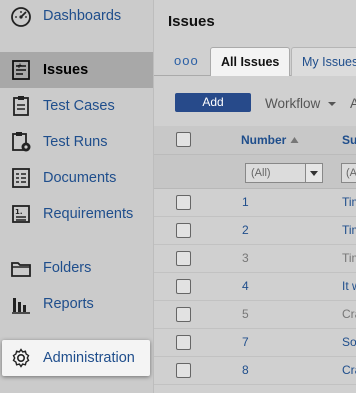 The height and width of the screenshot is (393, 356). Describe the element at coordinates (88, 214) in the screenshot. I see `sidebar-item-label: Requirements` at that location.